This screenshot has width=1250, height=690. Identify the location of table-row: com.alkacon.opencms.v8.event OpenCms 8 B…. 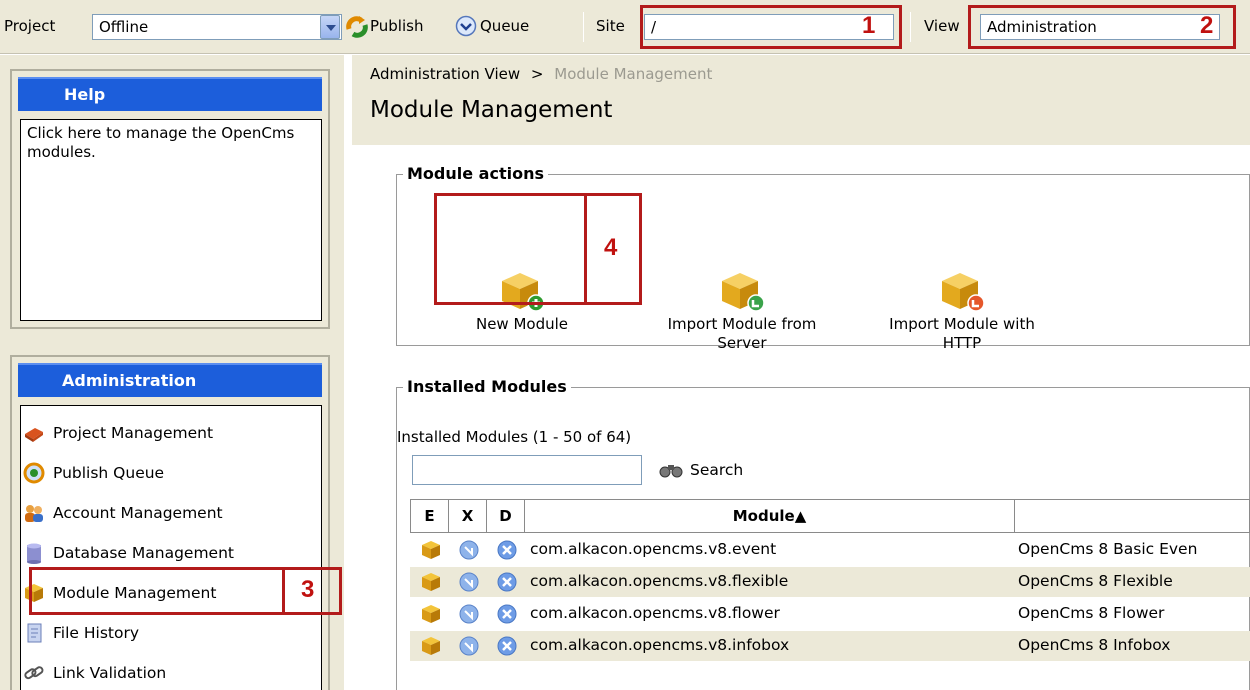
(830, 550).